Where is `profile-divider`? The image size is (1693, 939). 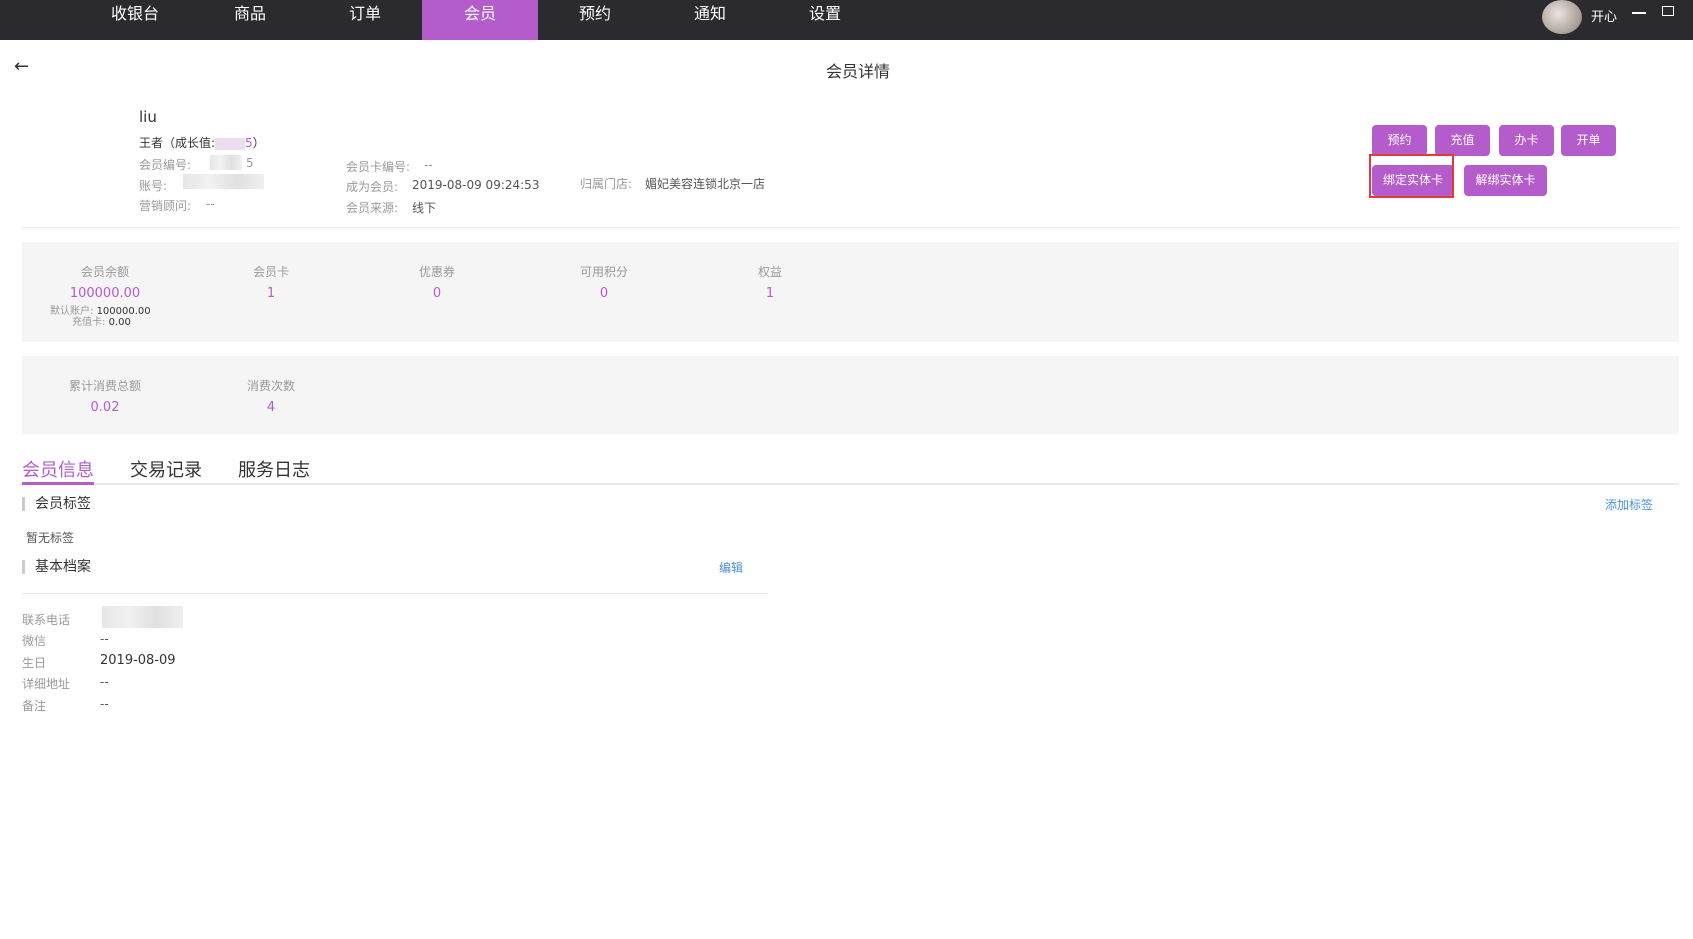 profile-divider is located at coordinates (395, 593).